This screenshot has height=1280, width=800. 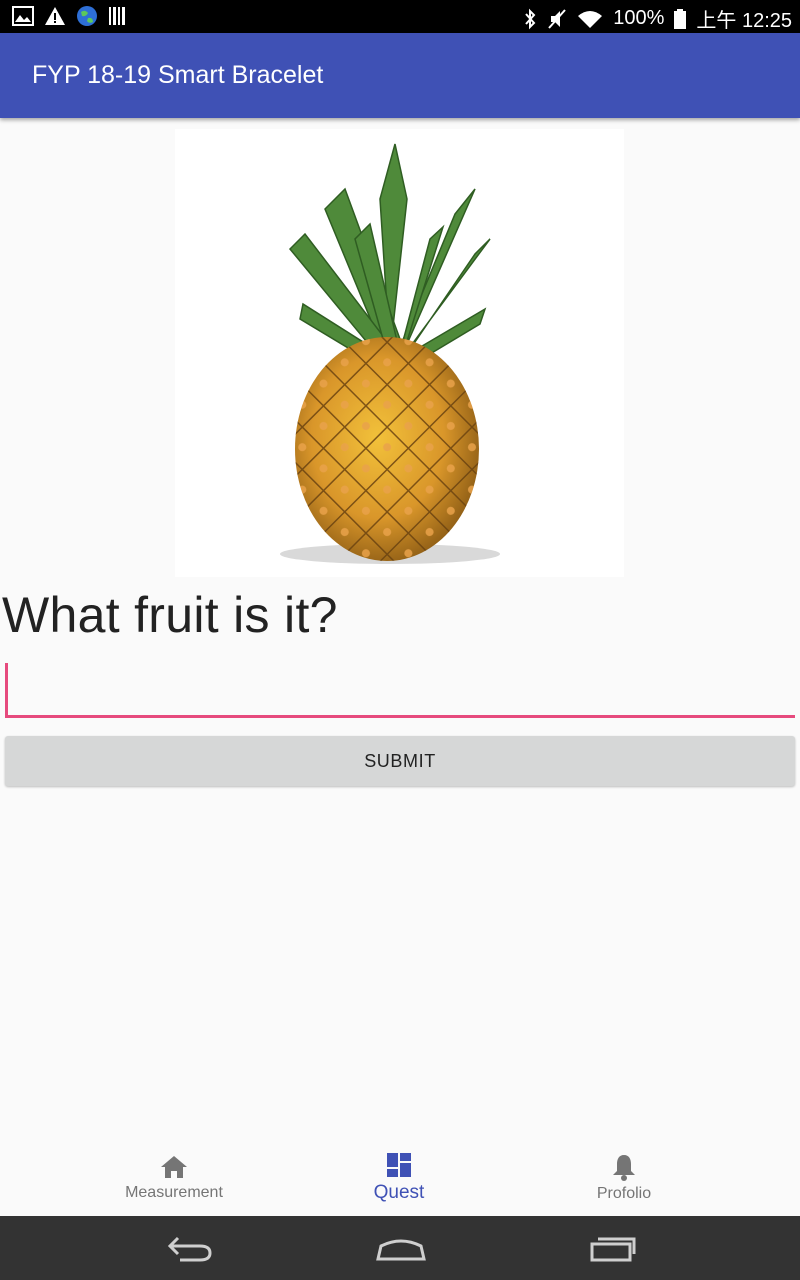 What do you see at coordinates (399, 1192) in the screenshot?
I see `nav-label-quest: Quest` at bounding box center [399, 1192].